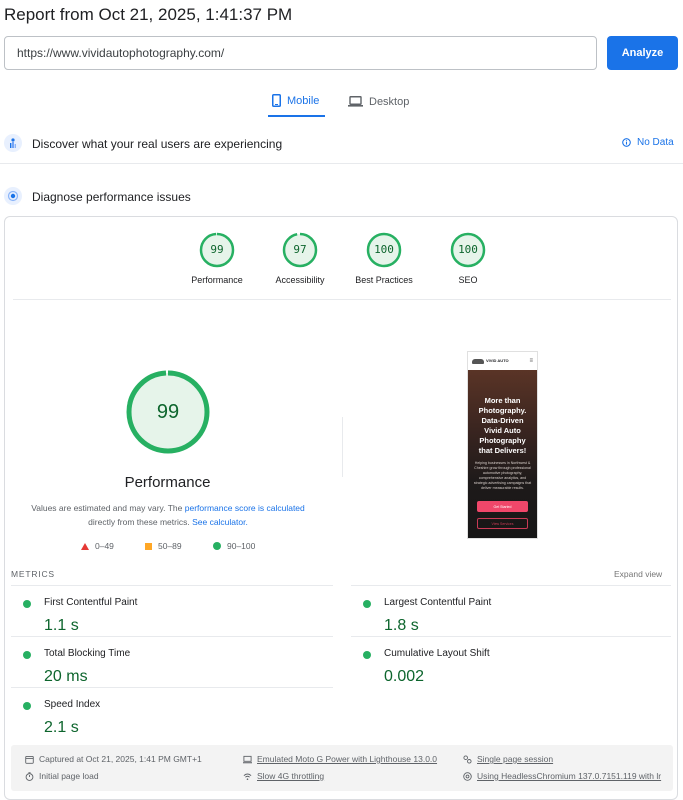 This screenshot has width=683, height=800. I want to click on report-title: Report from Oct 21, 2025, 1:41:37 PM, so click(148, 14).